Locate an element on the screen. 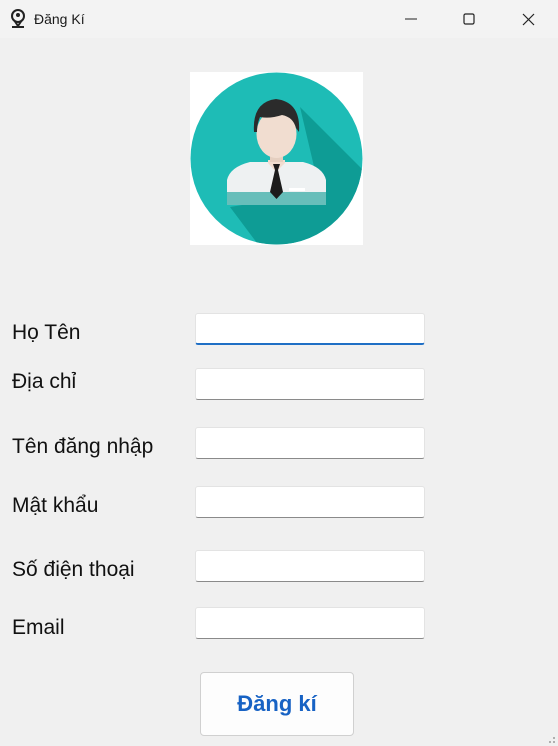 Image resolution: width=558 pixels, height=746 pixels. label-password: Mật khẩu is located at coordinates (55, 505).